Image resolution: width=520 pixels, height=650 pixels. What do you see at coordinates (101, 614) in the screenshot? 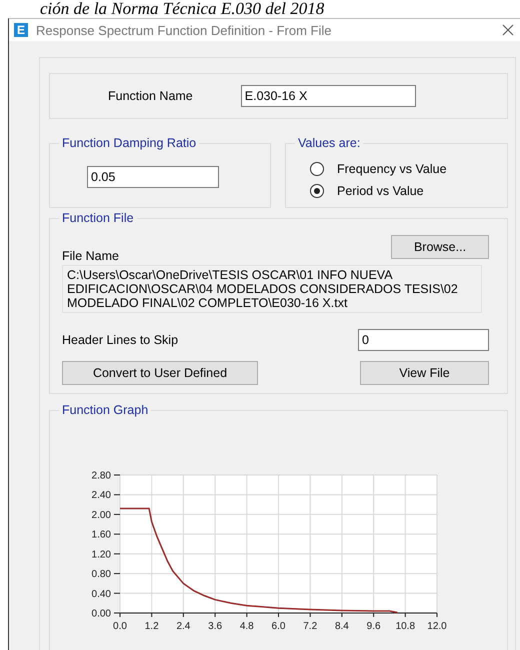
I see `y-tick-label: 0.00` at bounding box center [101, 614].